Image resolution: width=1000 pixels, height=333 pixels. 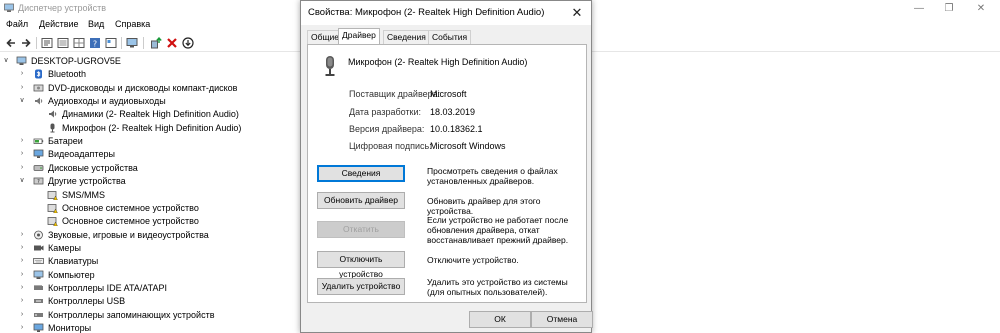 I want to click on driver-details-button: Сведения, so click(x=361, y=173).